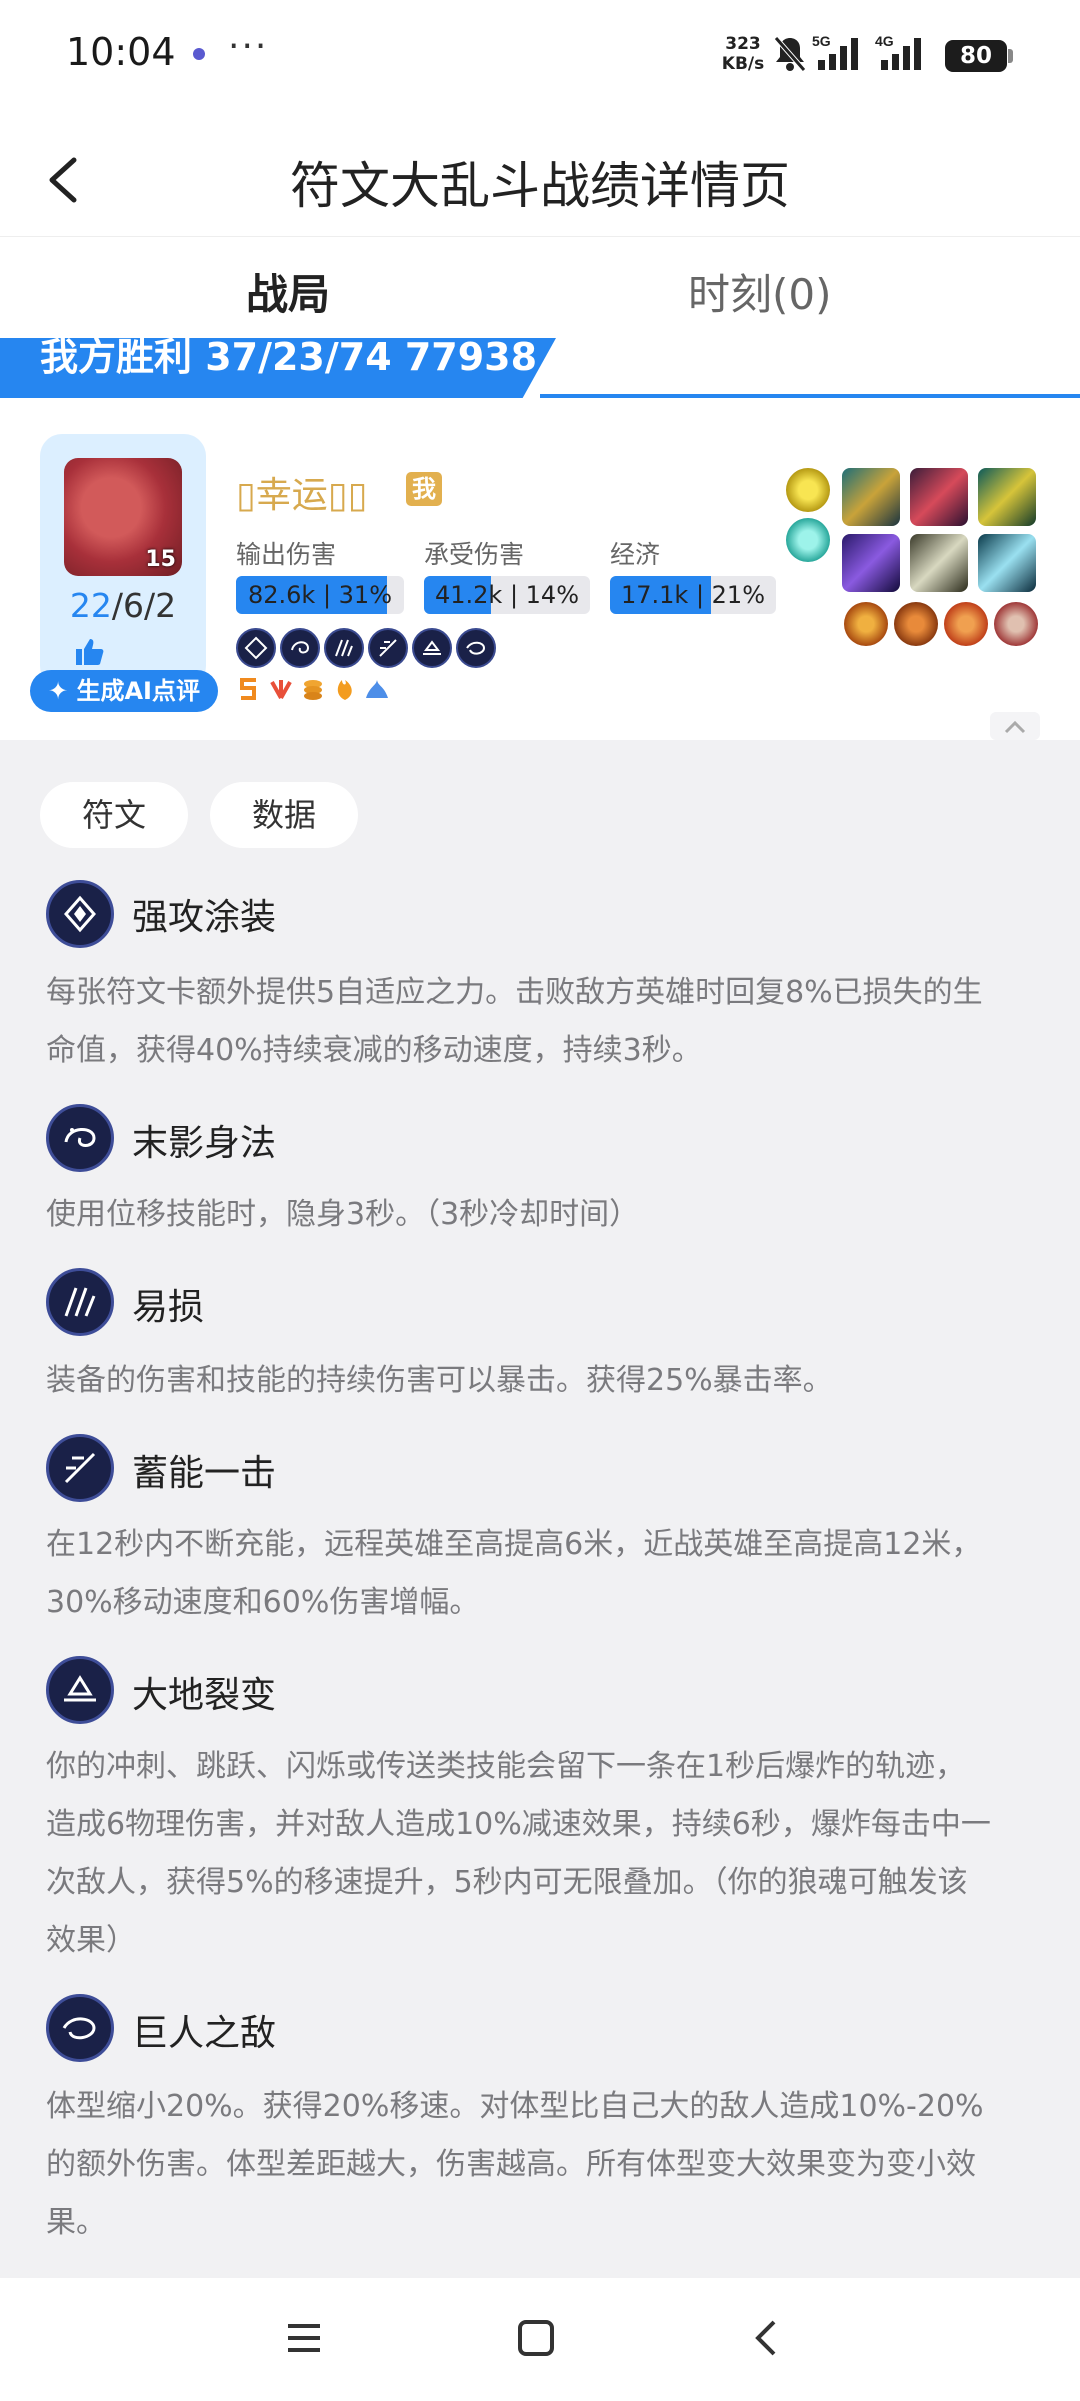  I want to click on collapse-chevron-icon, so click(1015, 726).